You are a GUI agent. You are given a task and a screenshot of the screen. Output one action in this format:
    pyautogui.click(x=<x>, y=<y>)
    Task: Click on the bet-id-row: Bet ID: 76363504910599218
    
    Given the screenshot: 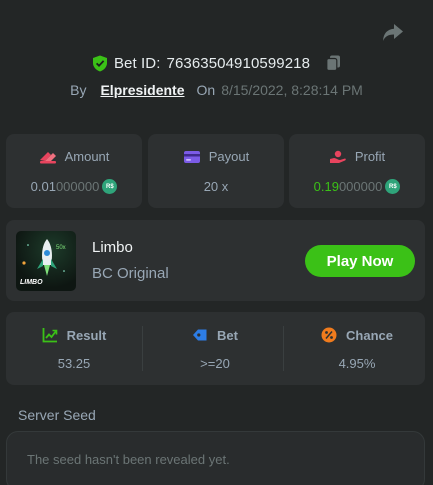 What is the action you would take?
    pyautogui.click(x=216, y=63)
    